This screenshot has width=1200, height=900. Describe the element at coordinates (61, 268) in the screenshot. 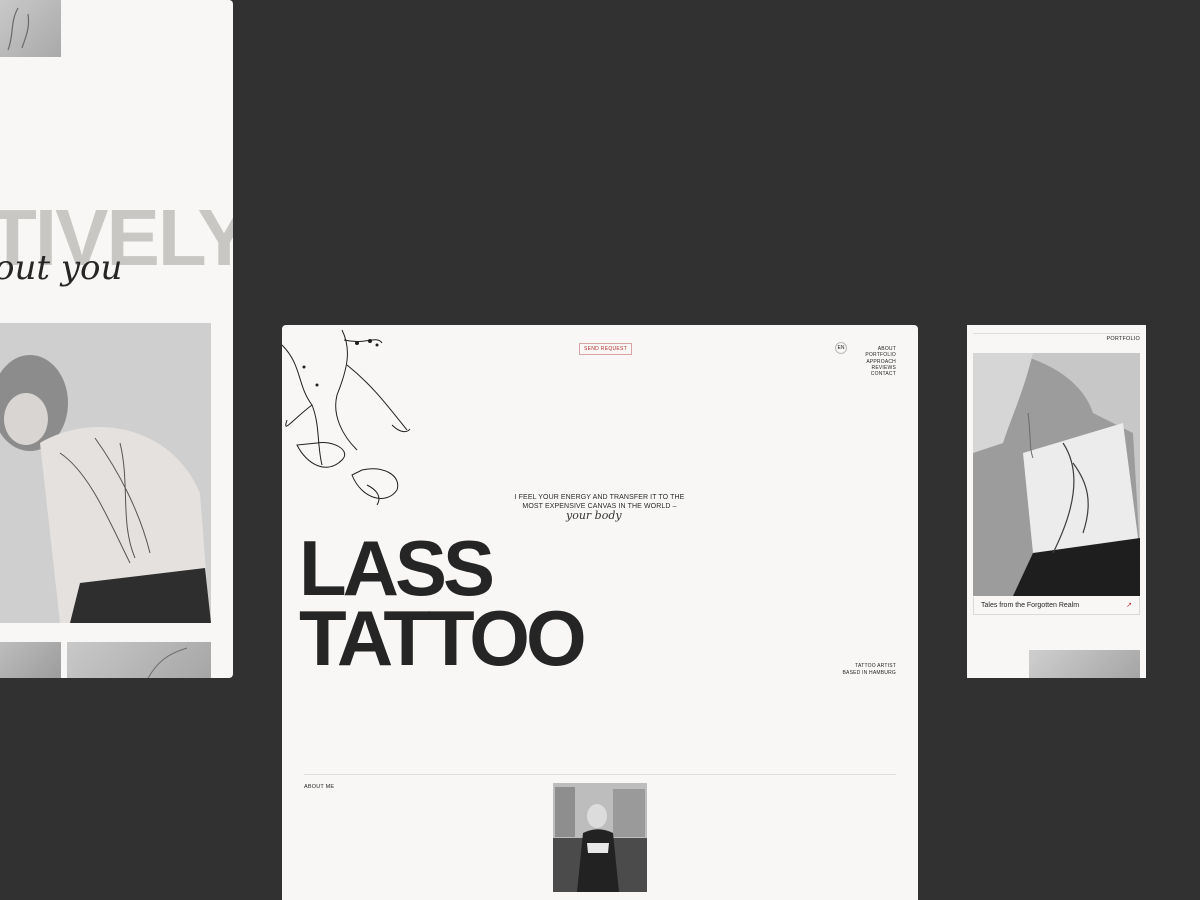

I see `script-subheadline: out you` at that location.